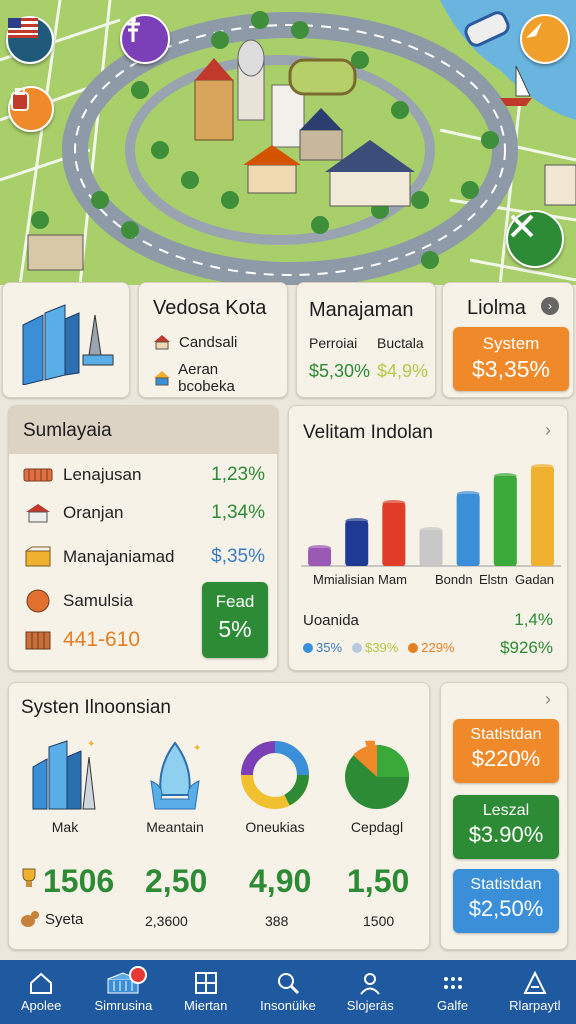 The width and height of the screenshot is (576, 1024). I want to click on donut-chart-icon, so click(275, 775).